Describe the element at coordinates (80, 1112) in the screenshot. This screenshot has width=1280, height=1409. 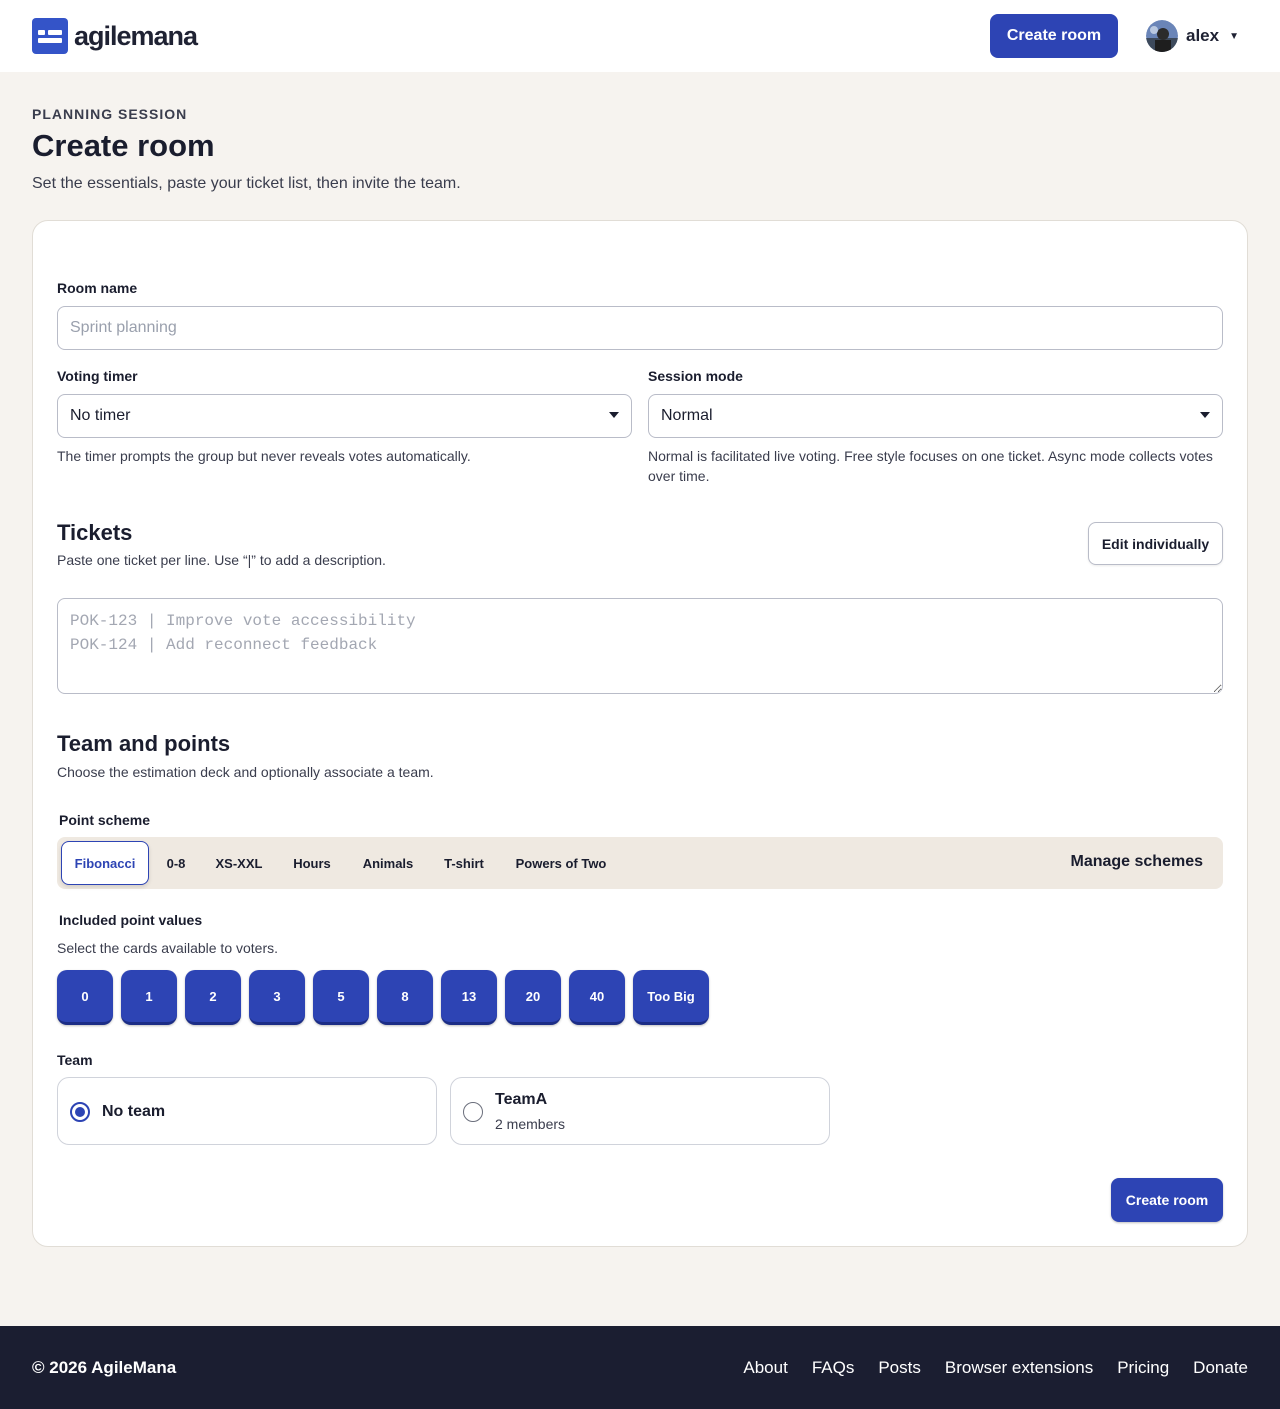
I see `radio-selected-icon` at that location.